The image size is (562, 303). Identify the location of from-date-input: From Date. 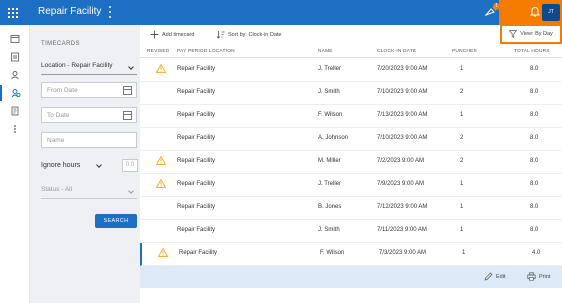
(89, 90).